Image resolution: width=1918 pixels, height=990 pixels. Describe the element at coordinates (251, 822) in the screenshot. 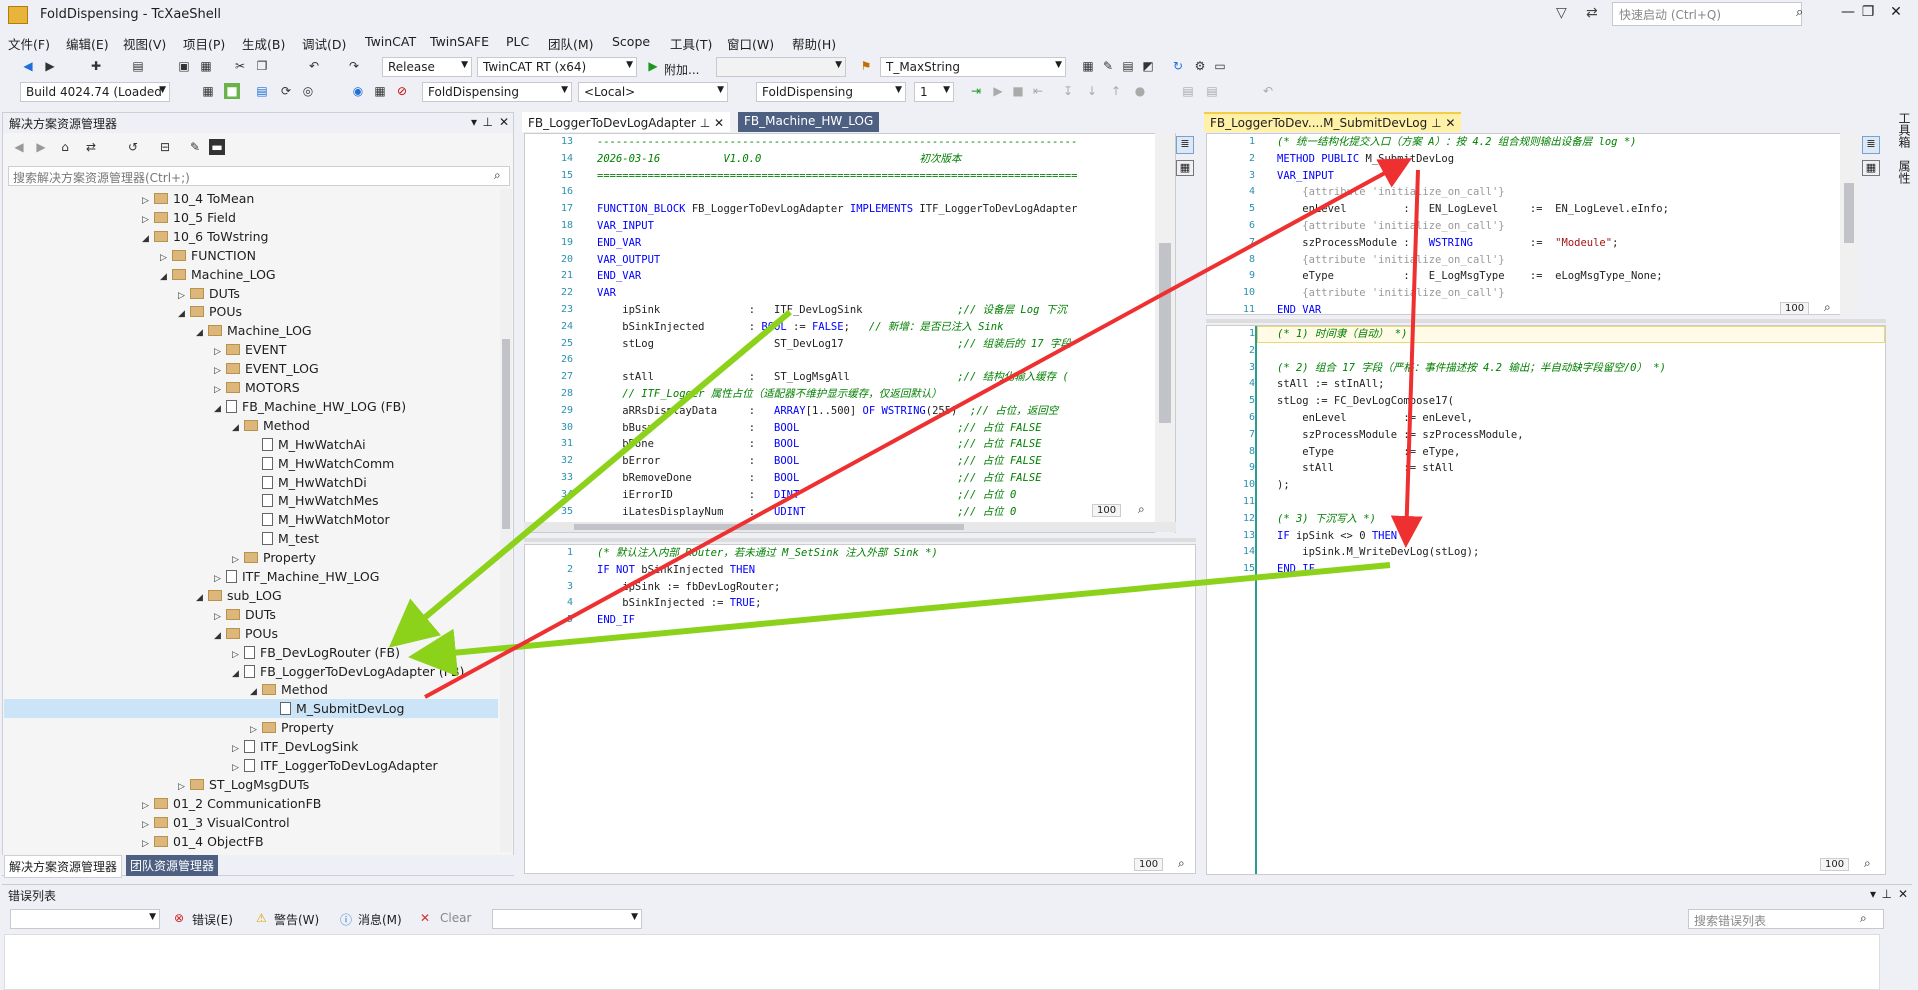

I see `tree-item: ▷ 01_3 VisualControl` at that location.